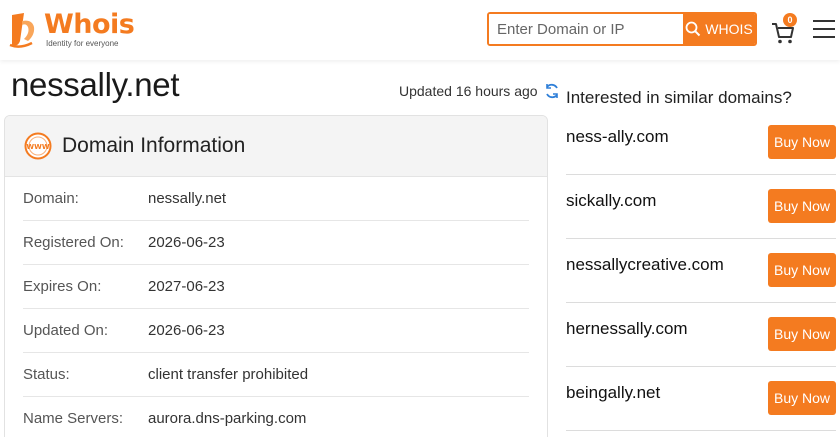 The height and width of the screenshot is (437, 840). What do you see at coordinates (187, 198) in the screenshot?
I see `info-value: nessally.net` at bounding box center [187, 198].